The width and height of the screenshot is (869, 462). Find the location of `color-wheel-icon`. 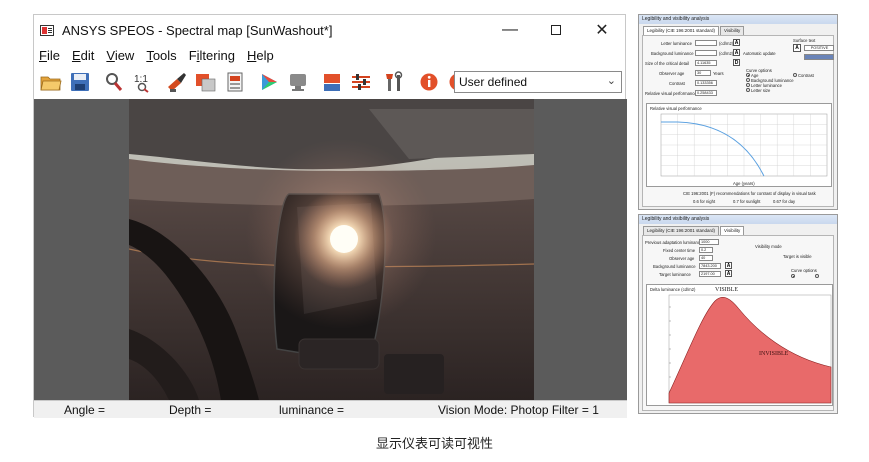

color-wheel-icon is located at coordinates (269, 82).